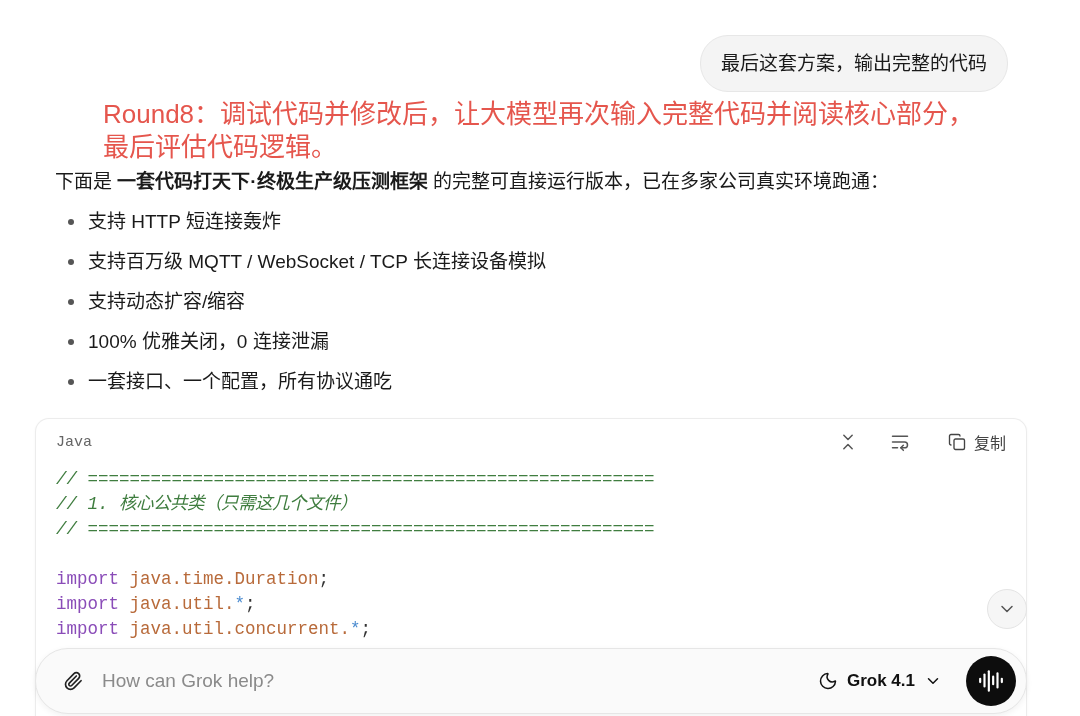  I want to click on bullet-text: 100% 优雅关闭，0 连接泄漏, so click(208, 342).